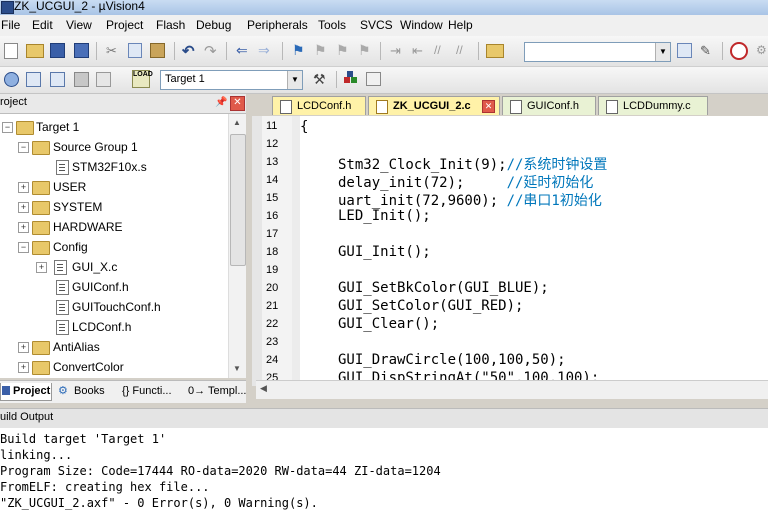 This screenshot has height=529, width=768. Describe the element at coordinates (237, 368) in the screenshot. I see `scroll-down-icon: ▼` at that location.